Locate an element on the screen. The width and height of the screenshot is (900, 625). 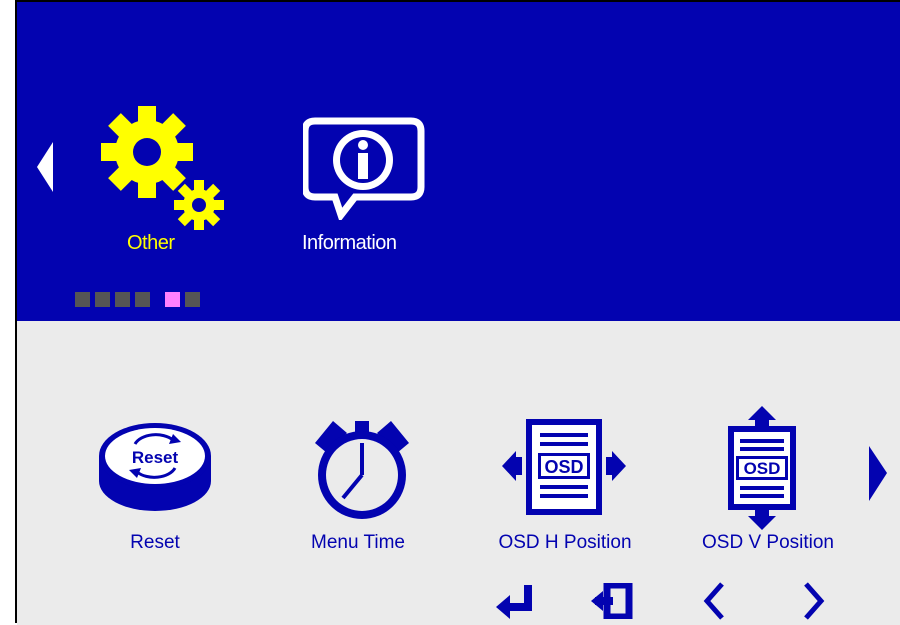
item-menu-time is located at coordinates (362, 468).